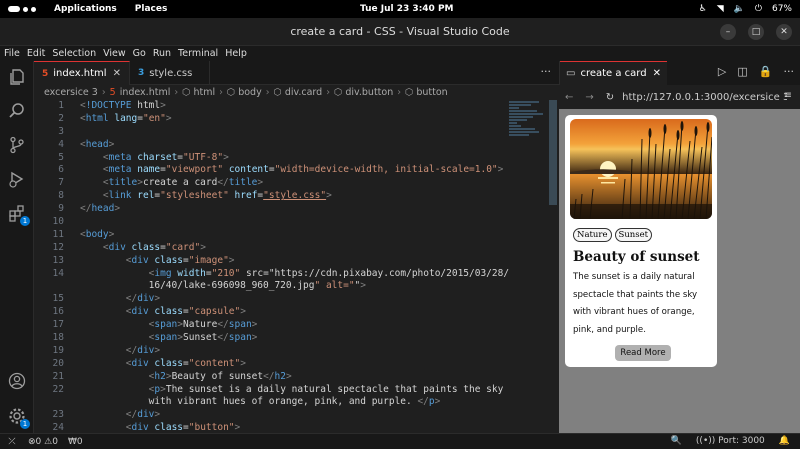 Image resolution: width=800 pixels, height=449 pixels. I want to click on menu-run: Run, so click(162, 53).